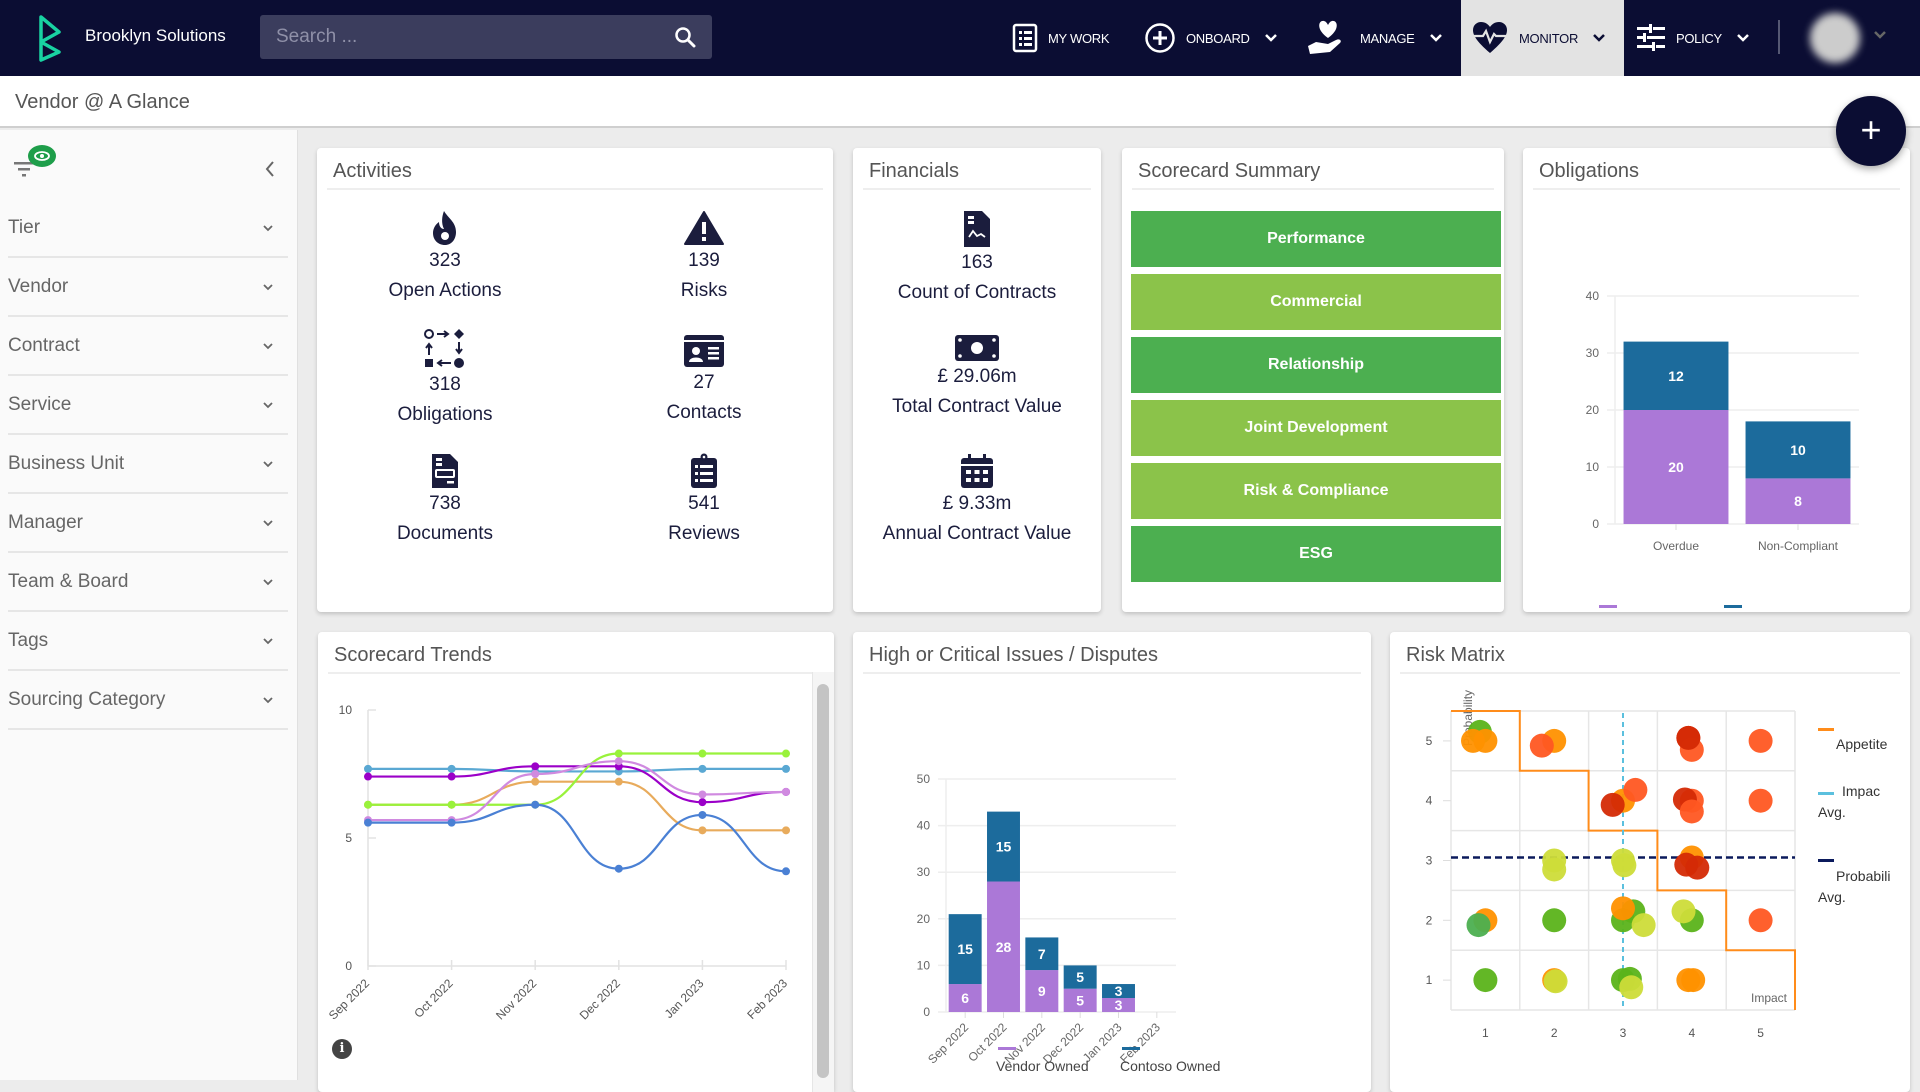 The width and height of the screenshot is (1920, 1092). What do you see at coordinates (977, 257) in the screenshot?
I see `stat-count-of-contracts: 163 Count of Contracts` at bounding box center [977, 257].